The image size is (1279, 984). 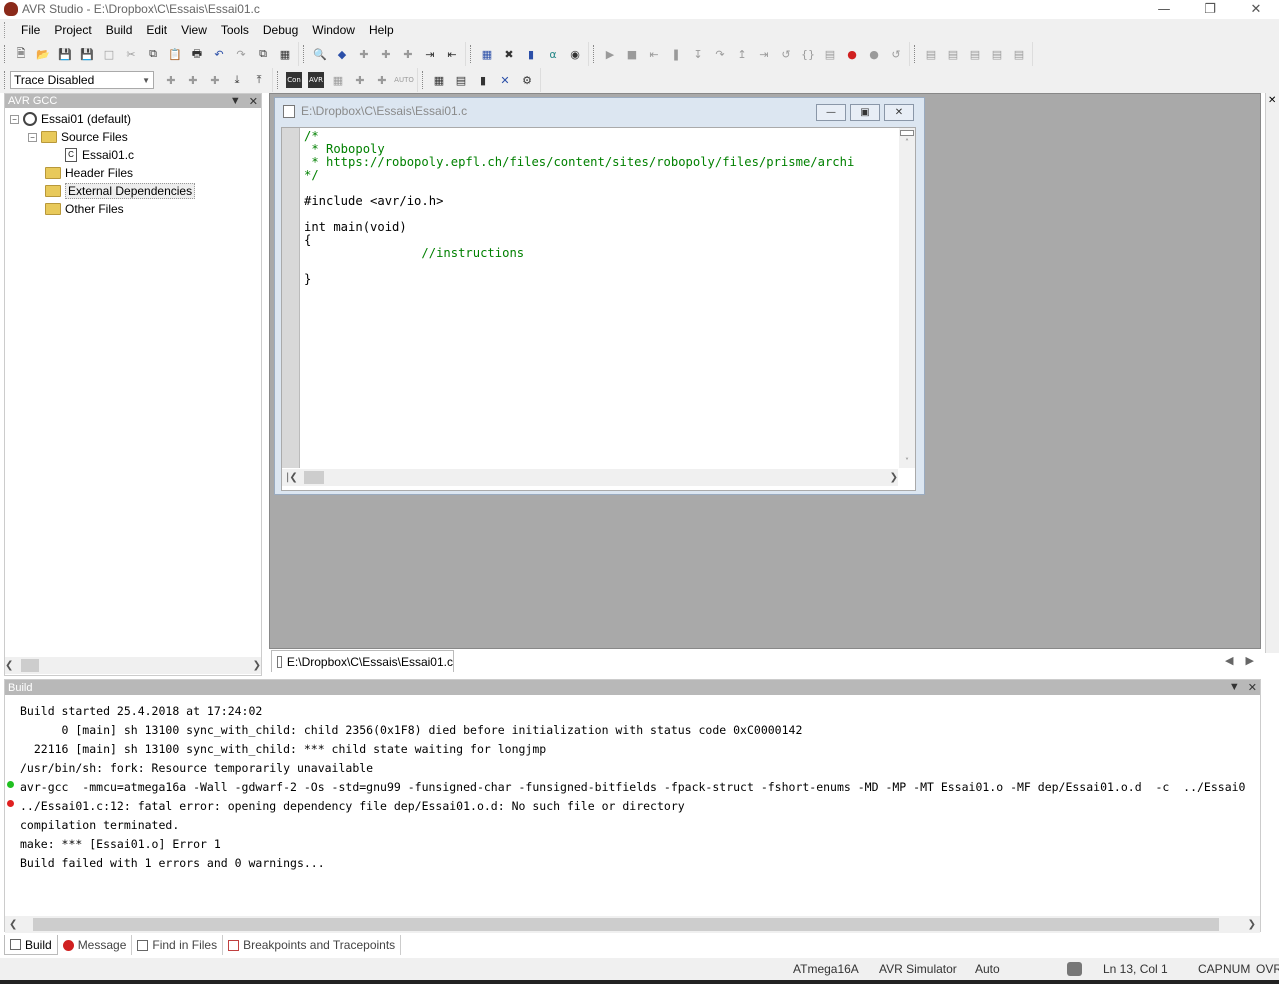 What do you see at coordinates (291, 298) in the screenshot?
I see `editor-gutter` at bounding box center [291, 298].